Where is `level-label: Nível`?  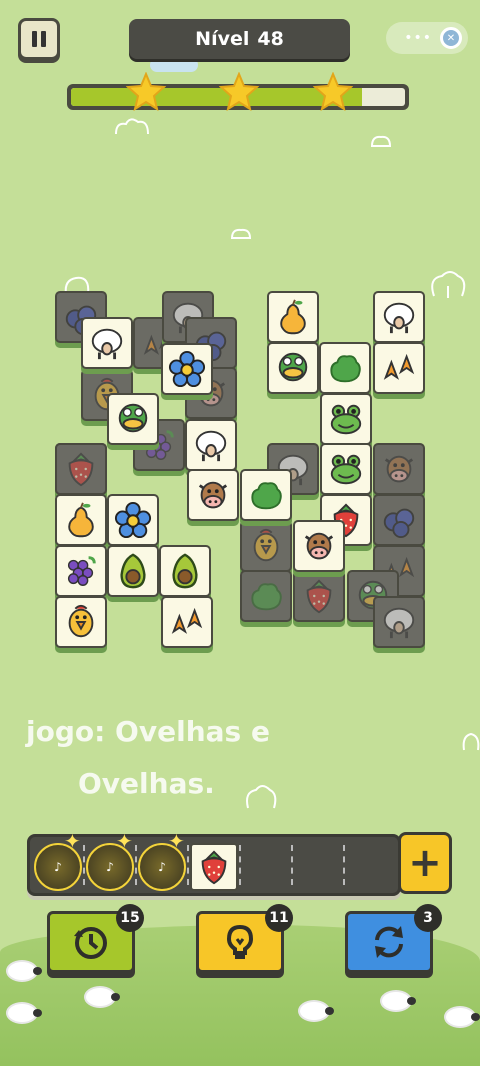 level-label: Nível is located at coordinates (222, 39).